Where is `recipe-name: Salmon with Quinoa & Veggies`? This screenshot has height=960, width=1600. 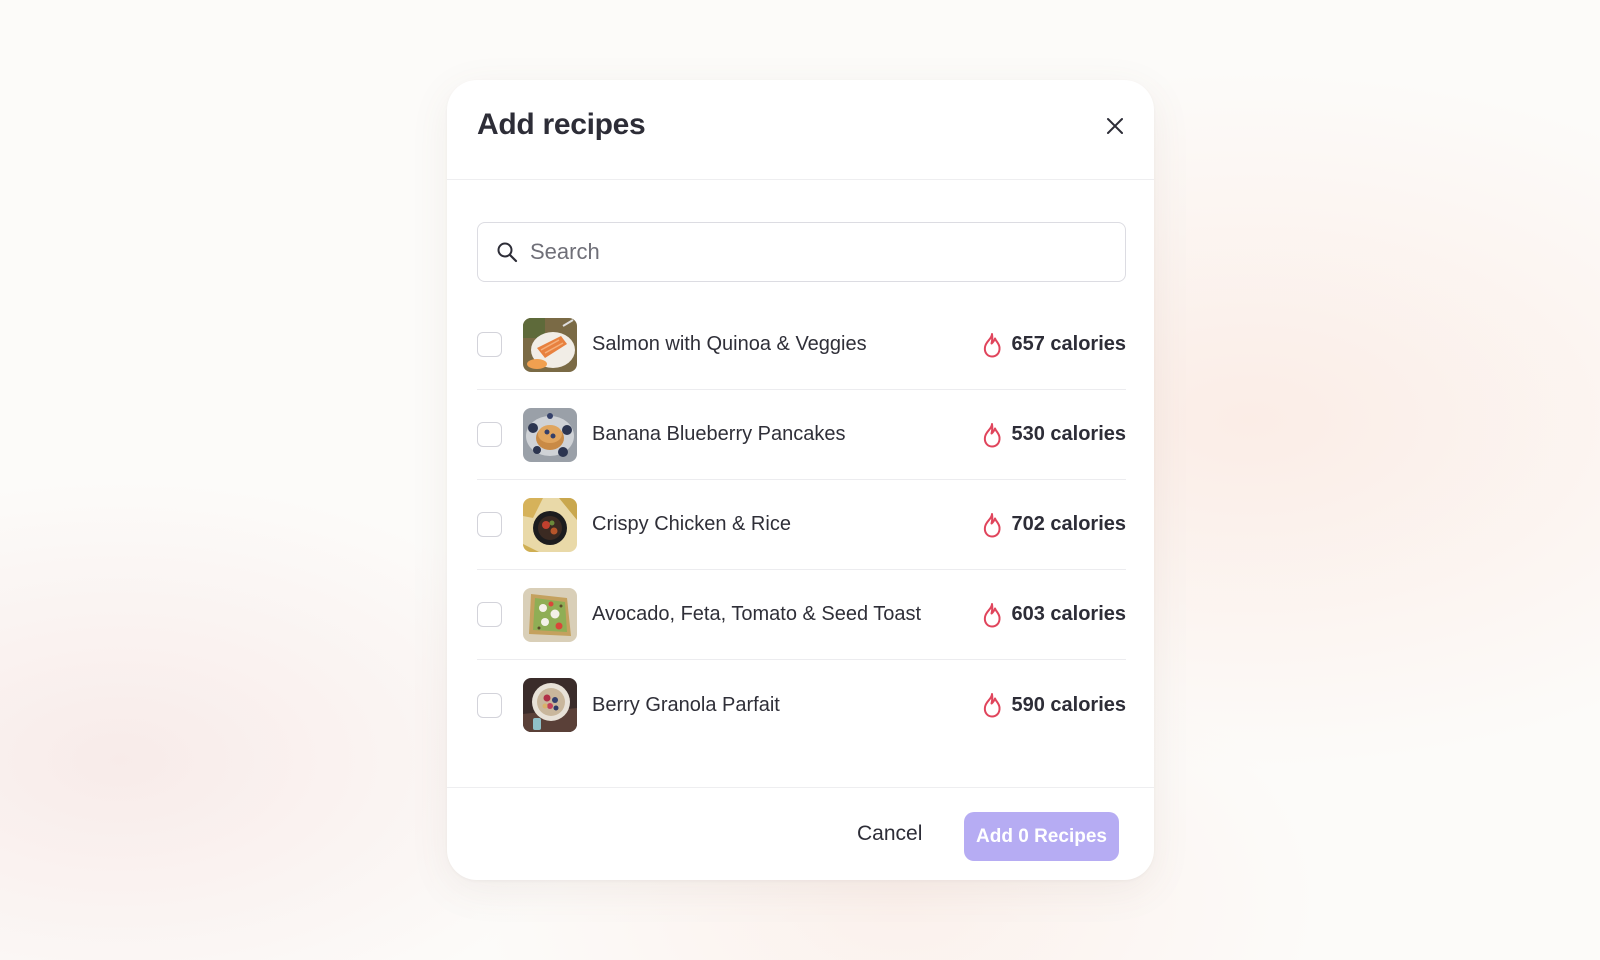 recipe-name: Salmon with Quinoa & Veggies is located at coordinates (729, 344).